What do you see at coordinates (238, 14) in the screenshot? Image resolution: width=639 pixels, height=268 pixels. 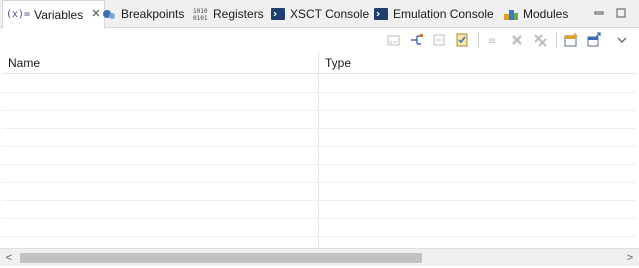 I see `tab-label-registers: Registers` at bounding box center [238, 14].